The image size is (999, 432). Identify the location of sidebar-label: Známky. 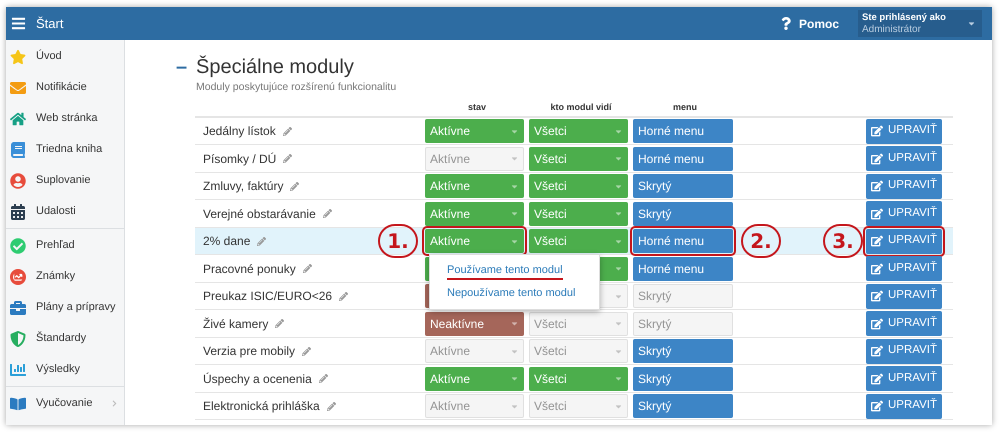
(56, 276).